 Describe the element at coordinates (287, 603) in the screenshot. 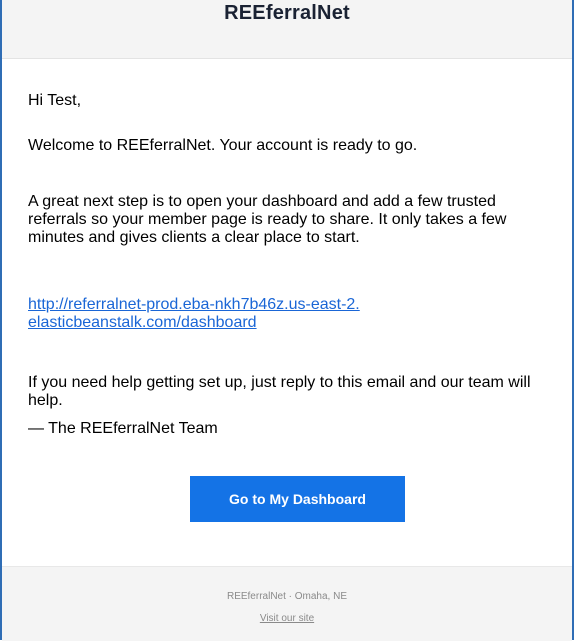

I see `email-footer: REEferralNet · Omaha, NE Visit our site` at that location.